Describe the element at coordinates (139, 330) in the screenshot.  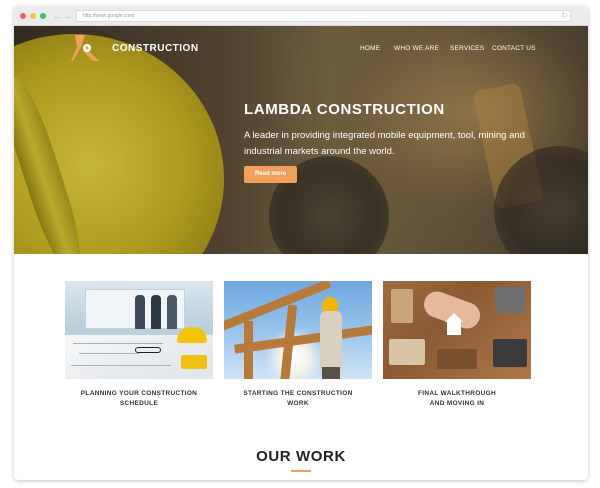
I see `planning-image` at that location.